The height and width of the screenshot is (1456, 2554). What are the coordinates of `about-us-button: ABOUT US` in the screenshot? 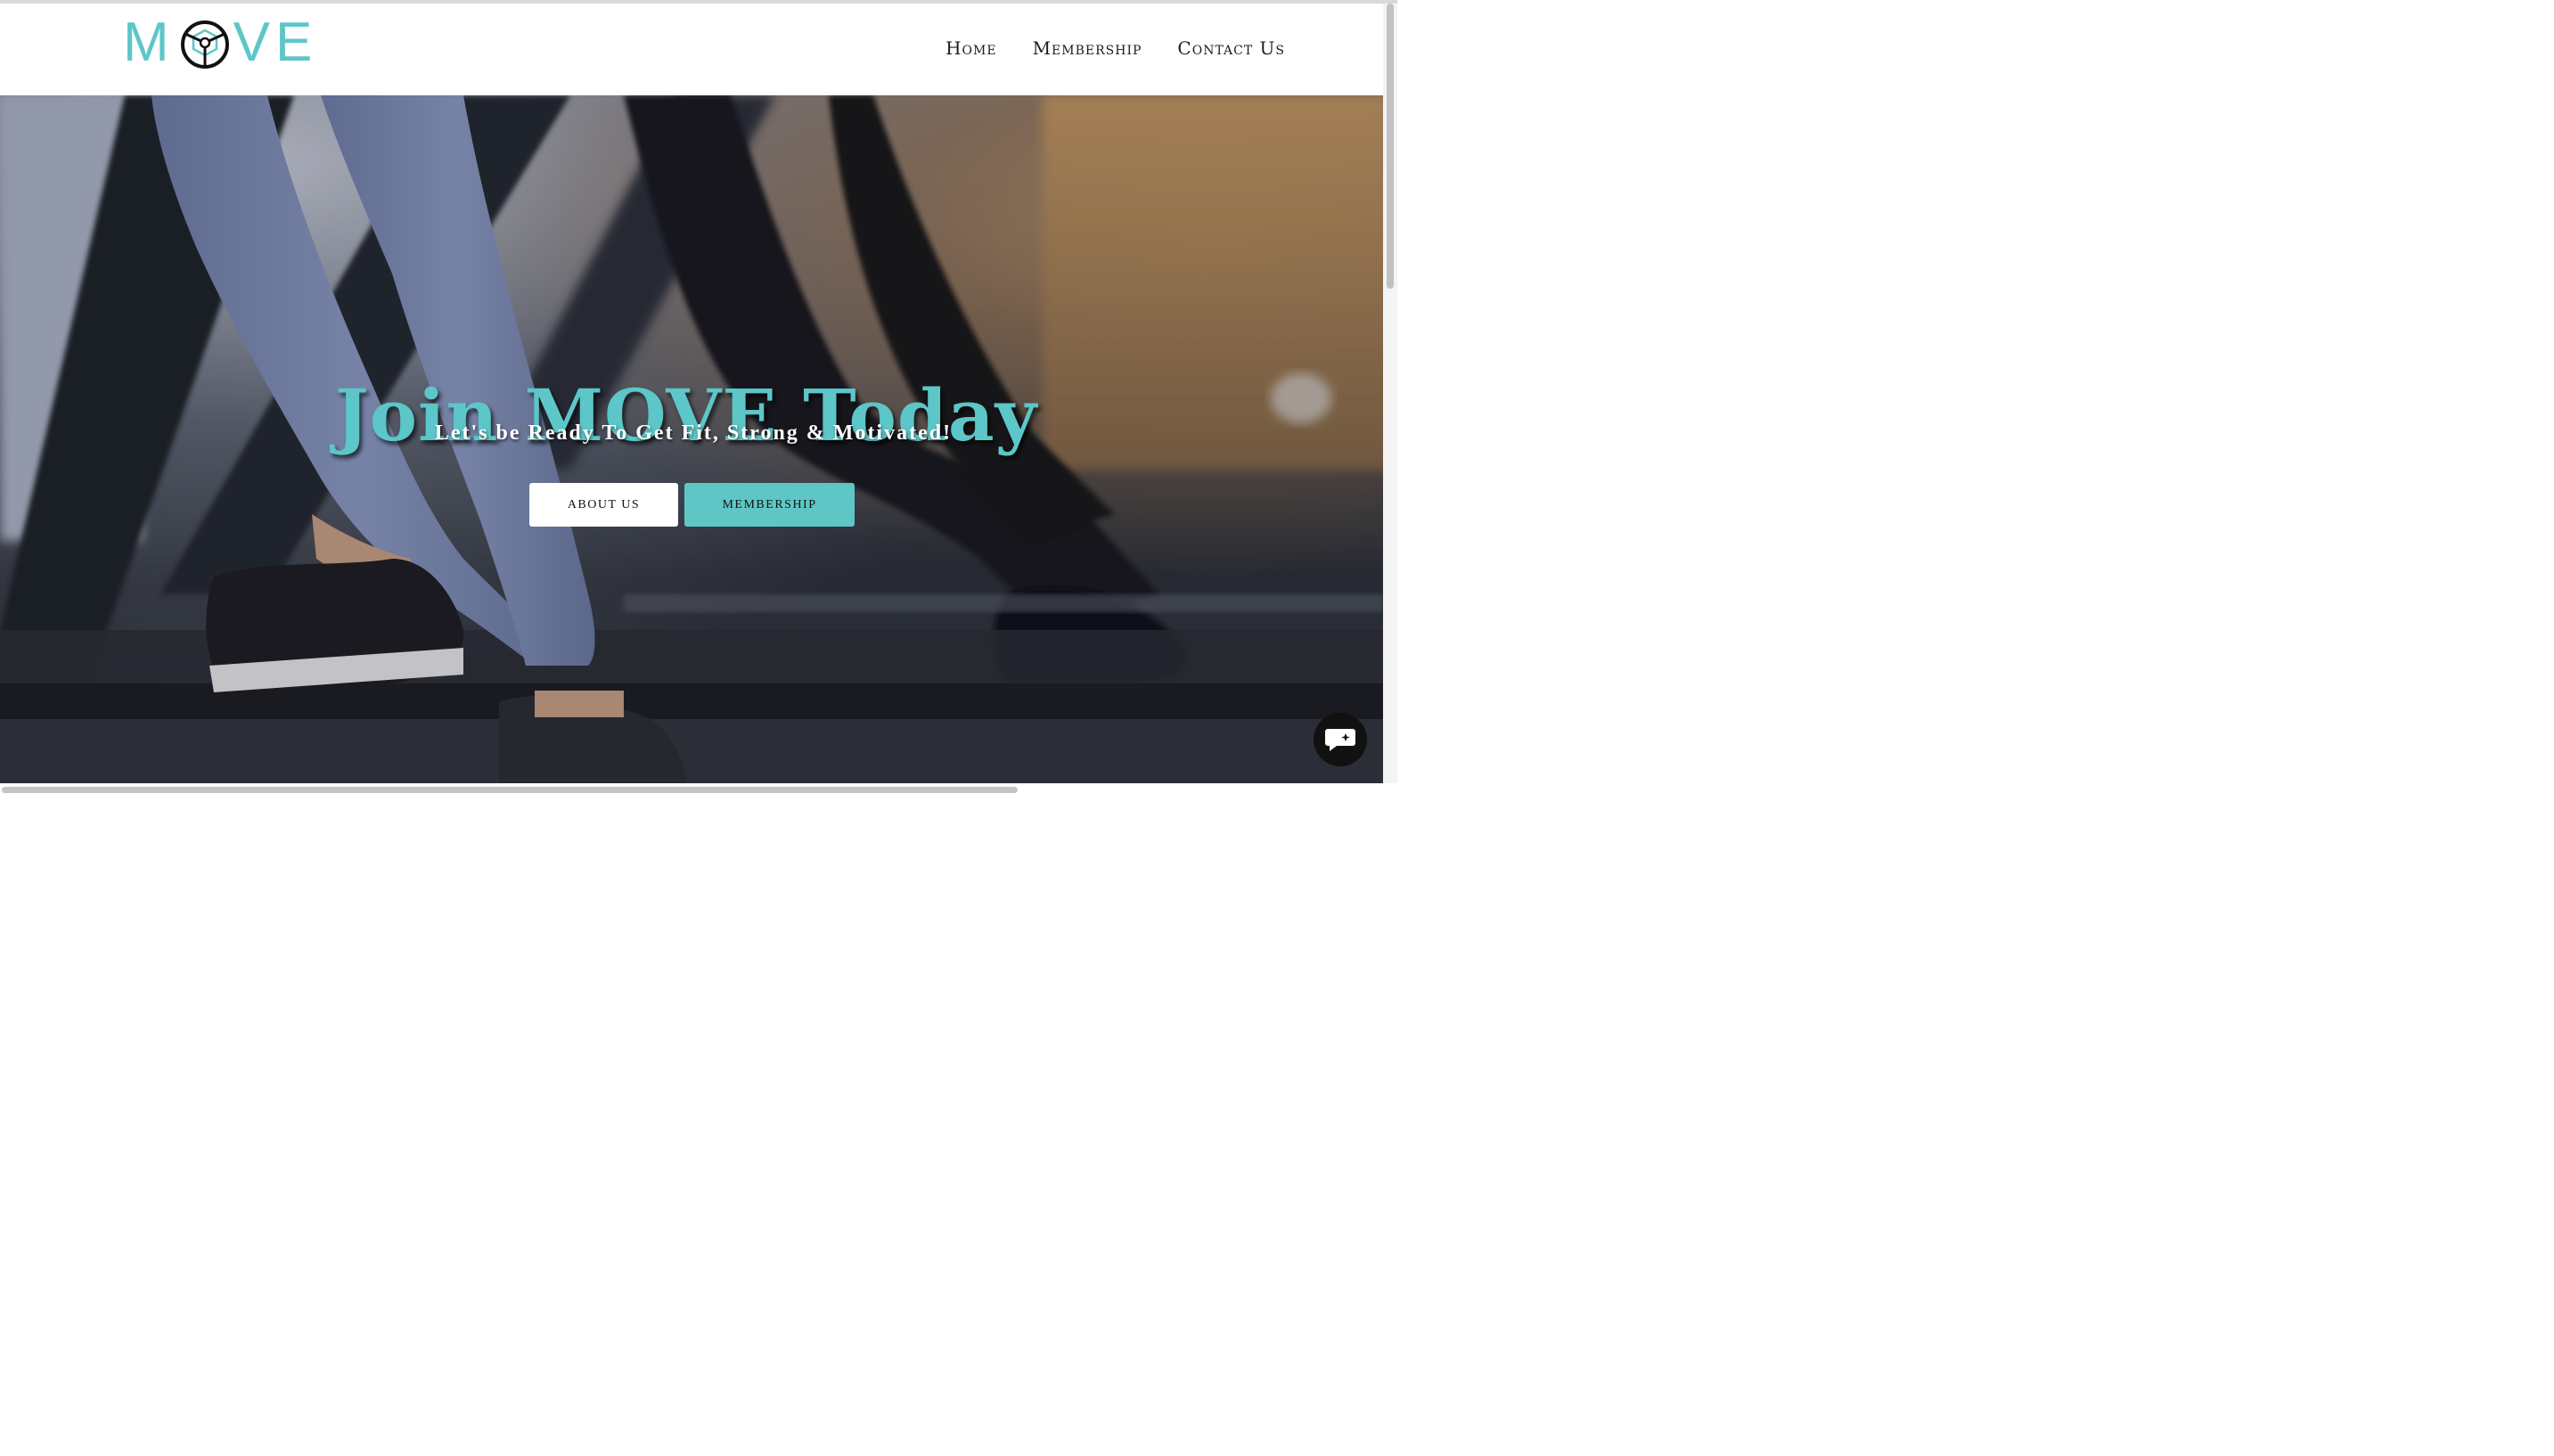 It's located at (603, 505).